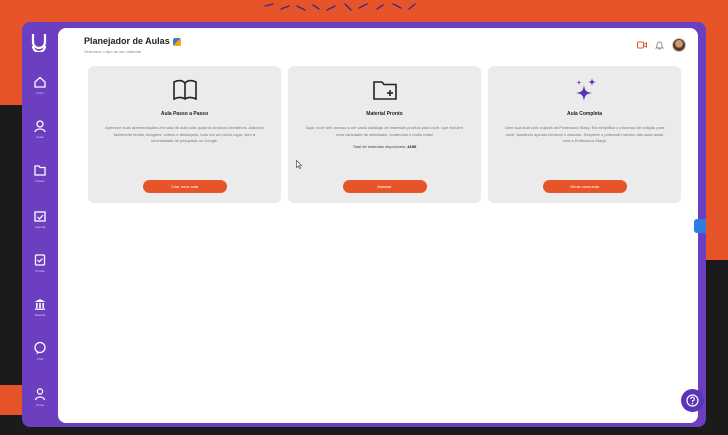 Image resolution: width=728 pixels, height=435 pixels. I want to click on header-actions, so click(661, 45).